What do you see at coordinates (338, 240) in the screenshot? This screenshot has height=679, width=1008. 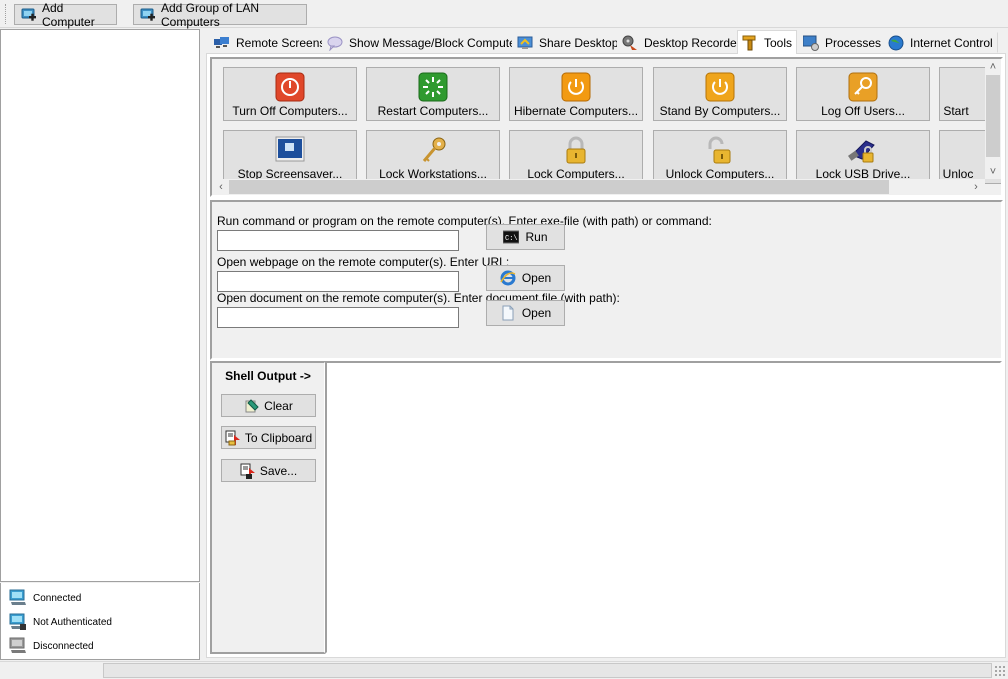 I see `run-command-input` at bounding box center [338, 240].